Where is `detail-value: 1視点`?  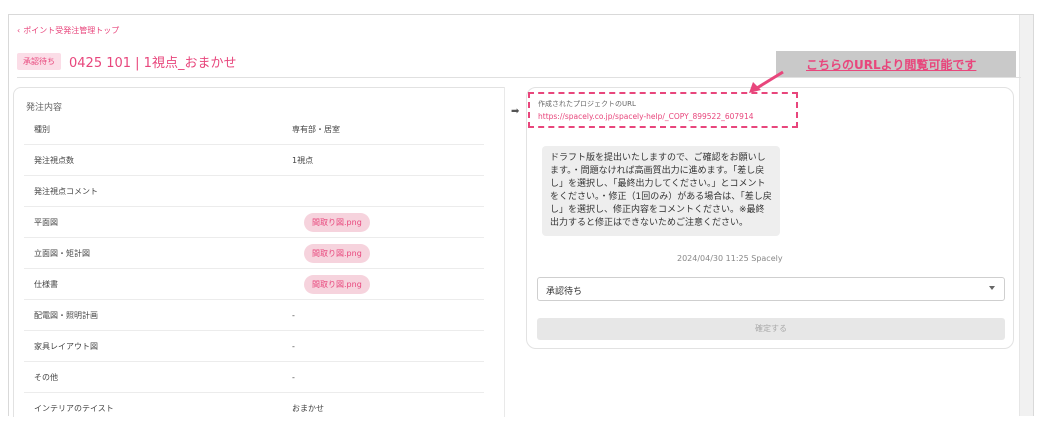 detail-value: 1視点 is located at coordinates (303, 160).